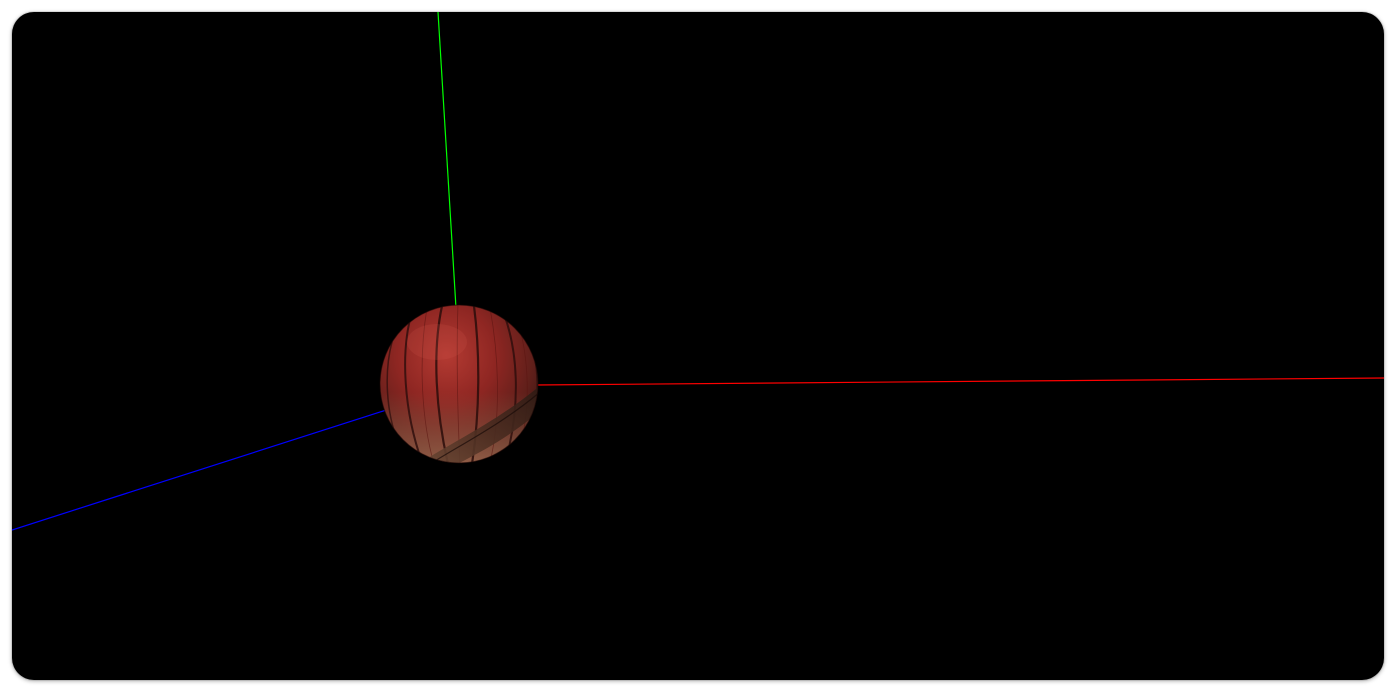 The image size is (1396, 692). What do you see at coordinates (959, 381) in the screenshot?
I see `x-axis-line` at bounding box center [959, 381].